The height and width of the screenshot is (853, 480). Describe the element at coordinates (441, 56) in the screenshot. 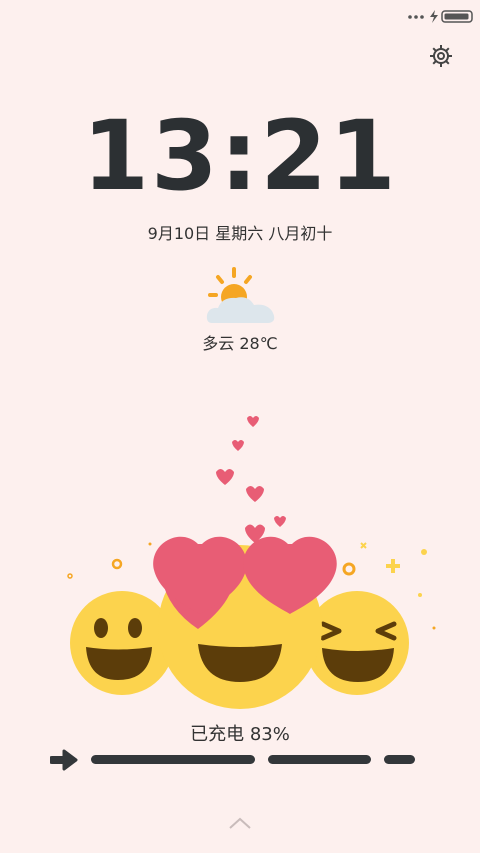

I see `gear-icon` at that location.